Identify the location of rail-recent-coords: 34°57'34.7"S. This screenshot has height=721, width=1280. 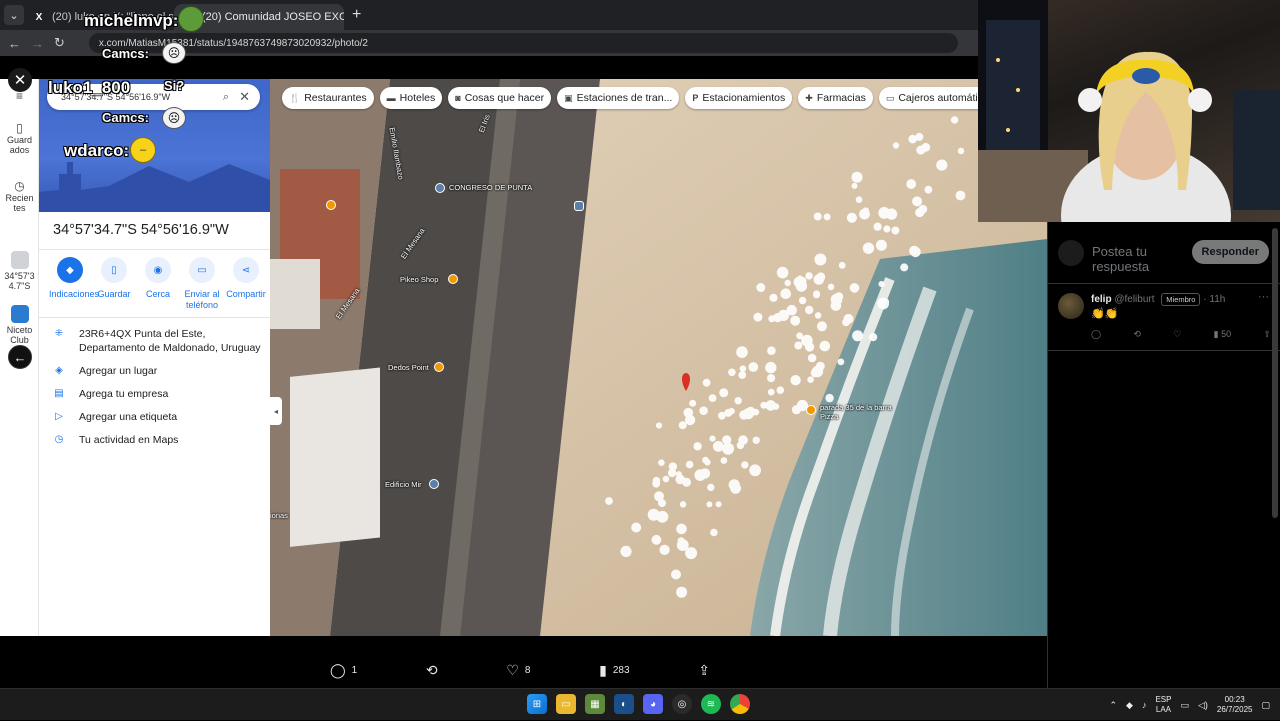
(19, 271).